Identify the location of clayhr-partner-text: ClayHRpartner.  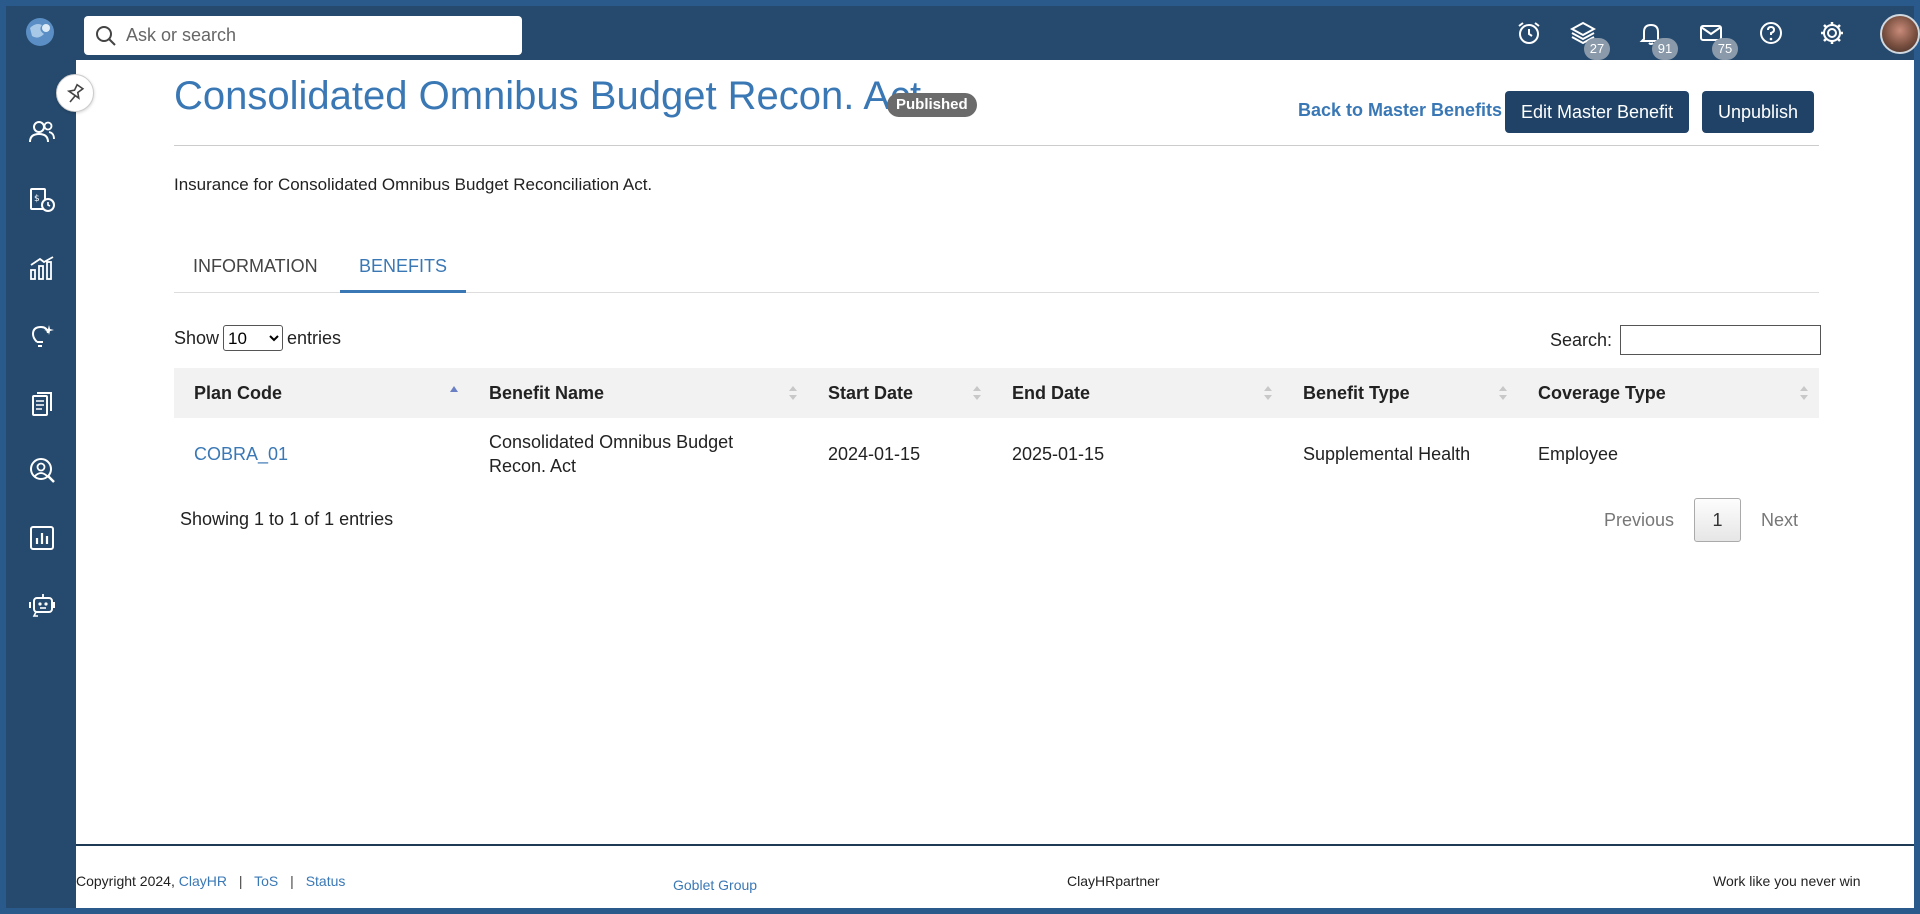
(1113, 881).